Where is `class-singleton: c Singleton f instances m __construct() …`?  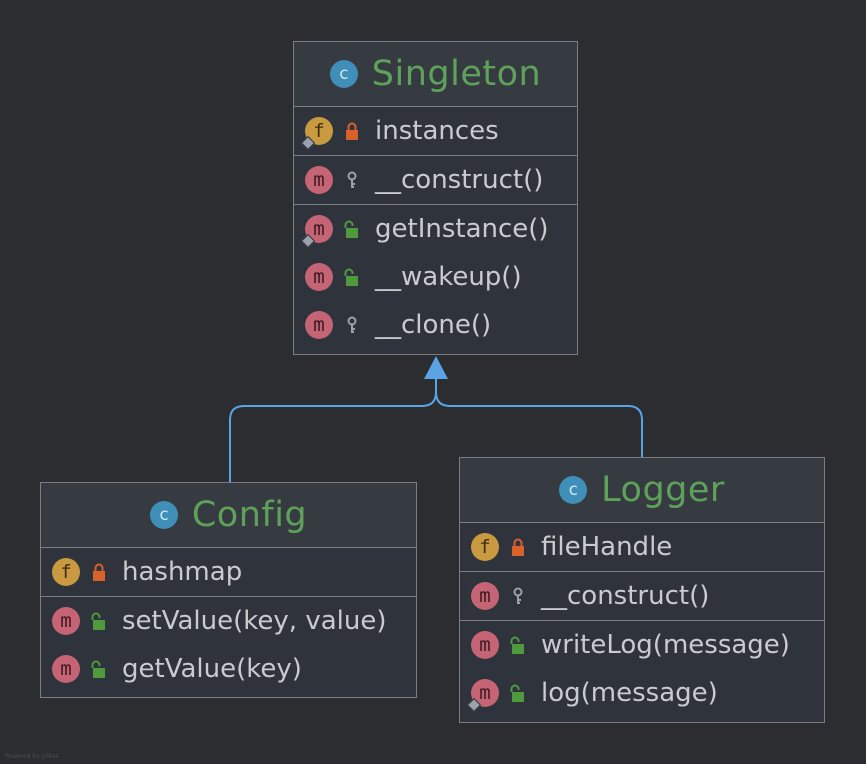 class-singleton: c Singleton f instances m __construct() … is located at coordinates (435, 198).